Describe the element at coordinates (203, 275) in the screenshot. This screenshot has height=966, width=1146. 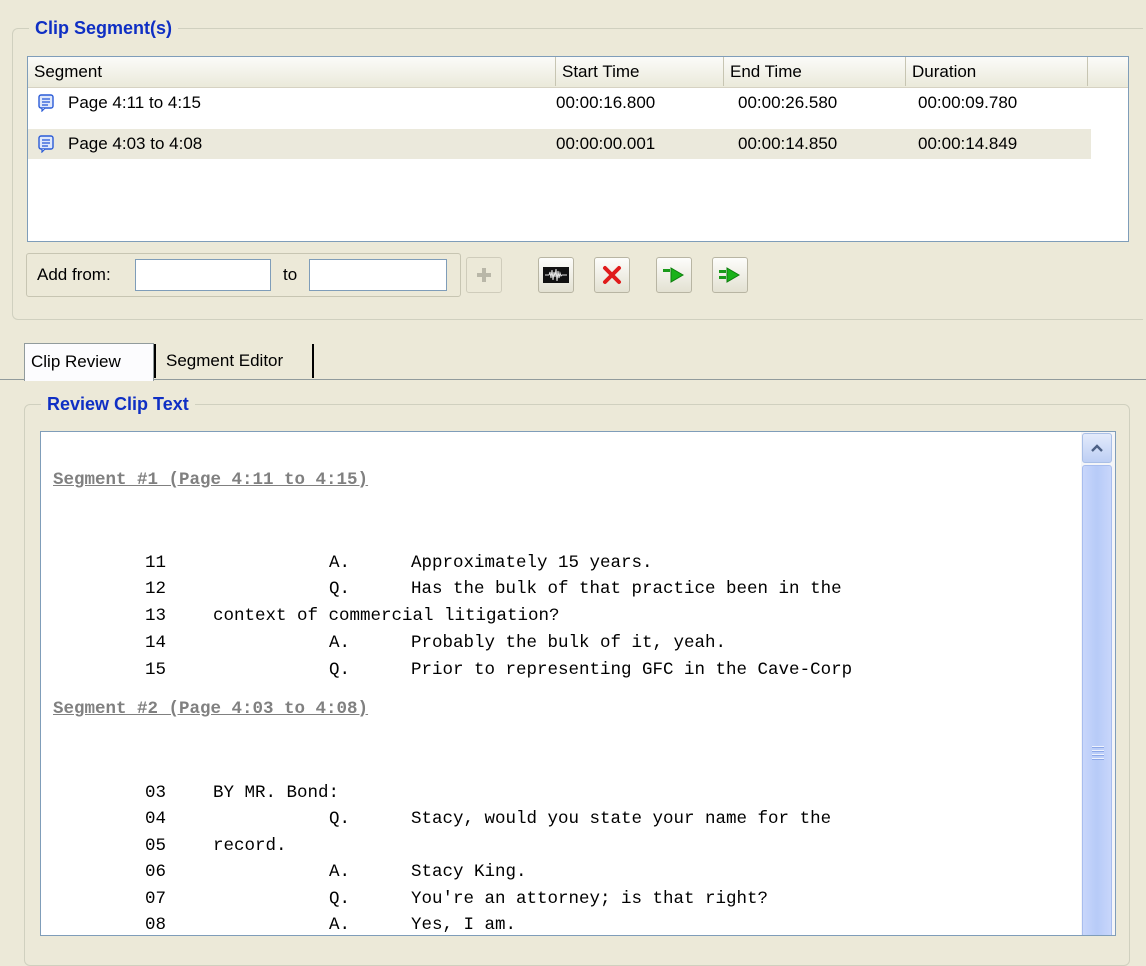
I see `add-from-input` at that location.